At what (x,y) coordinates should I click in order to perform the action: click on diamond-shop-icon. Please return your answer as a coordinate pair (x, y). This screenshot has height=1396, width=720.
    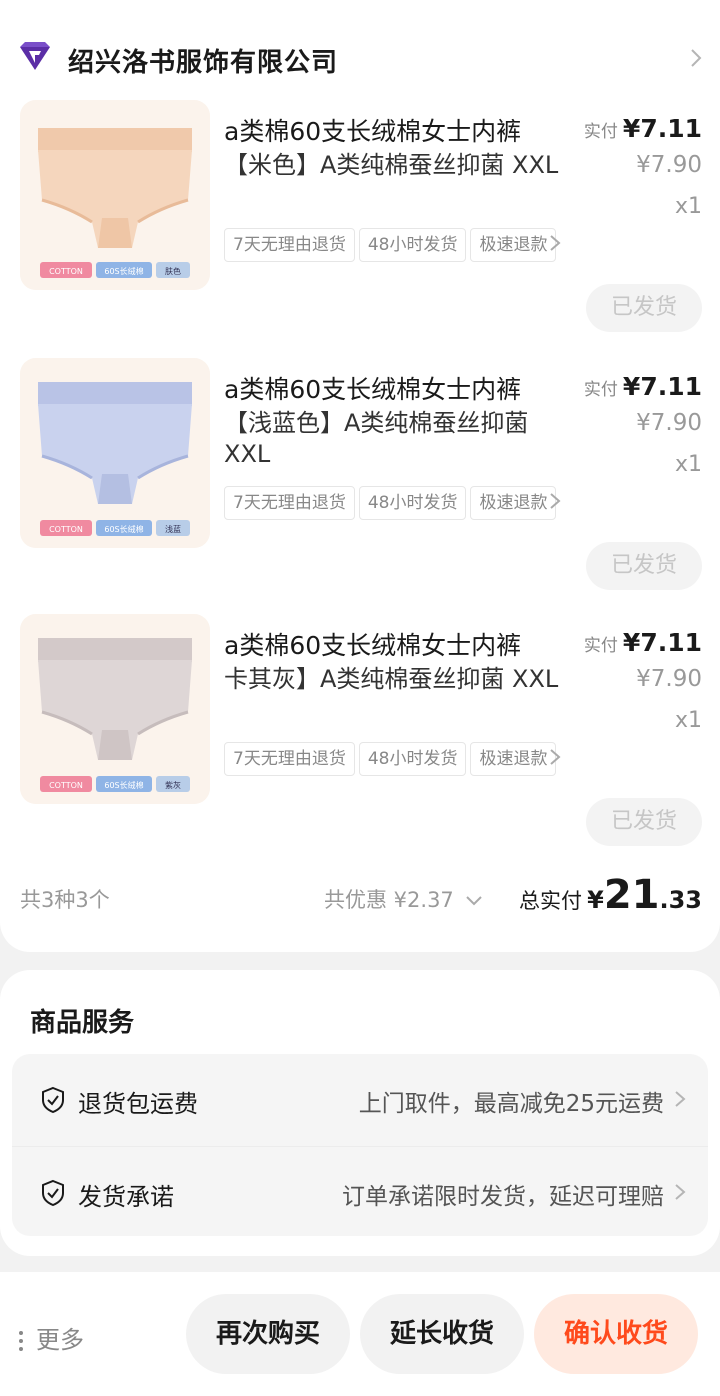
    Looking at the image, I should click on (35, 56).